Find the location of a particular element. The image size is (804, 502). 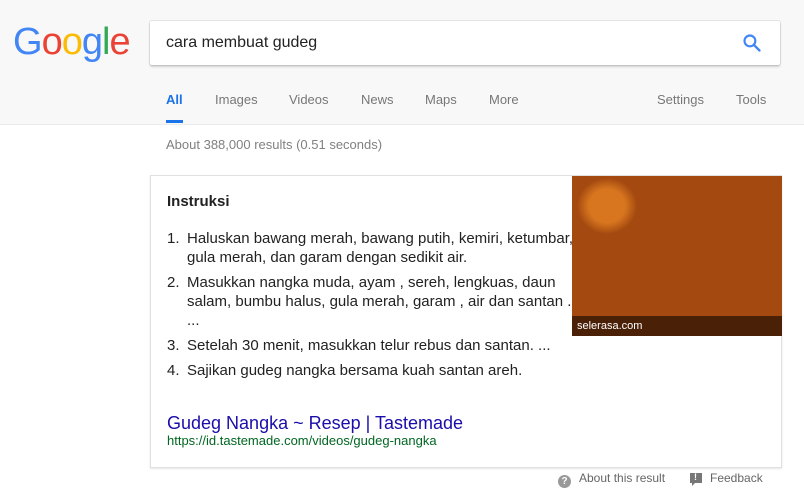

about-result-link: ? About this result is located at coordinates (611, 479).